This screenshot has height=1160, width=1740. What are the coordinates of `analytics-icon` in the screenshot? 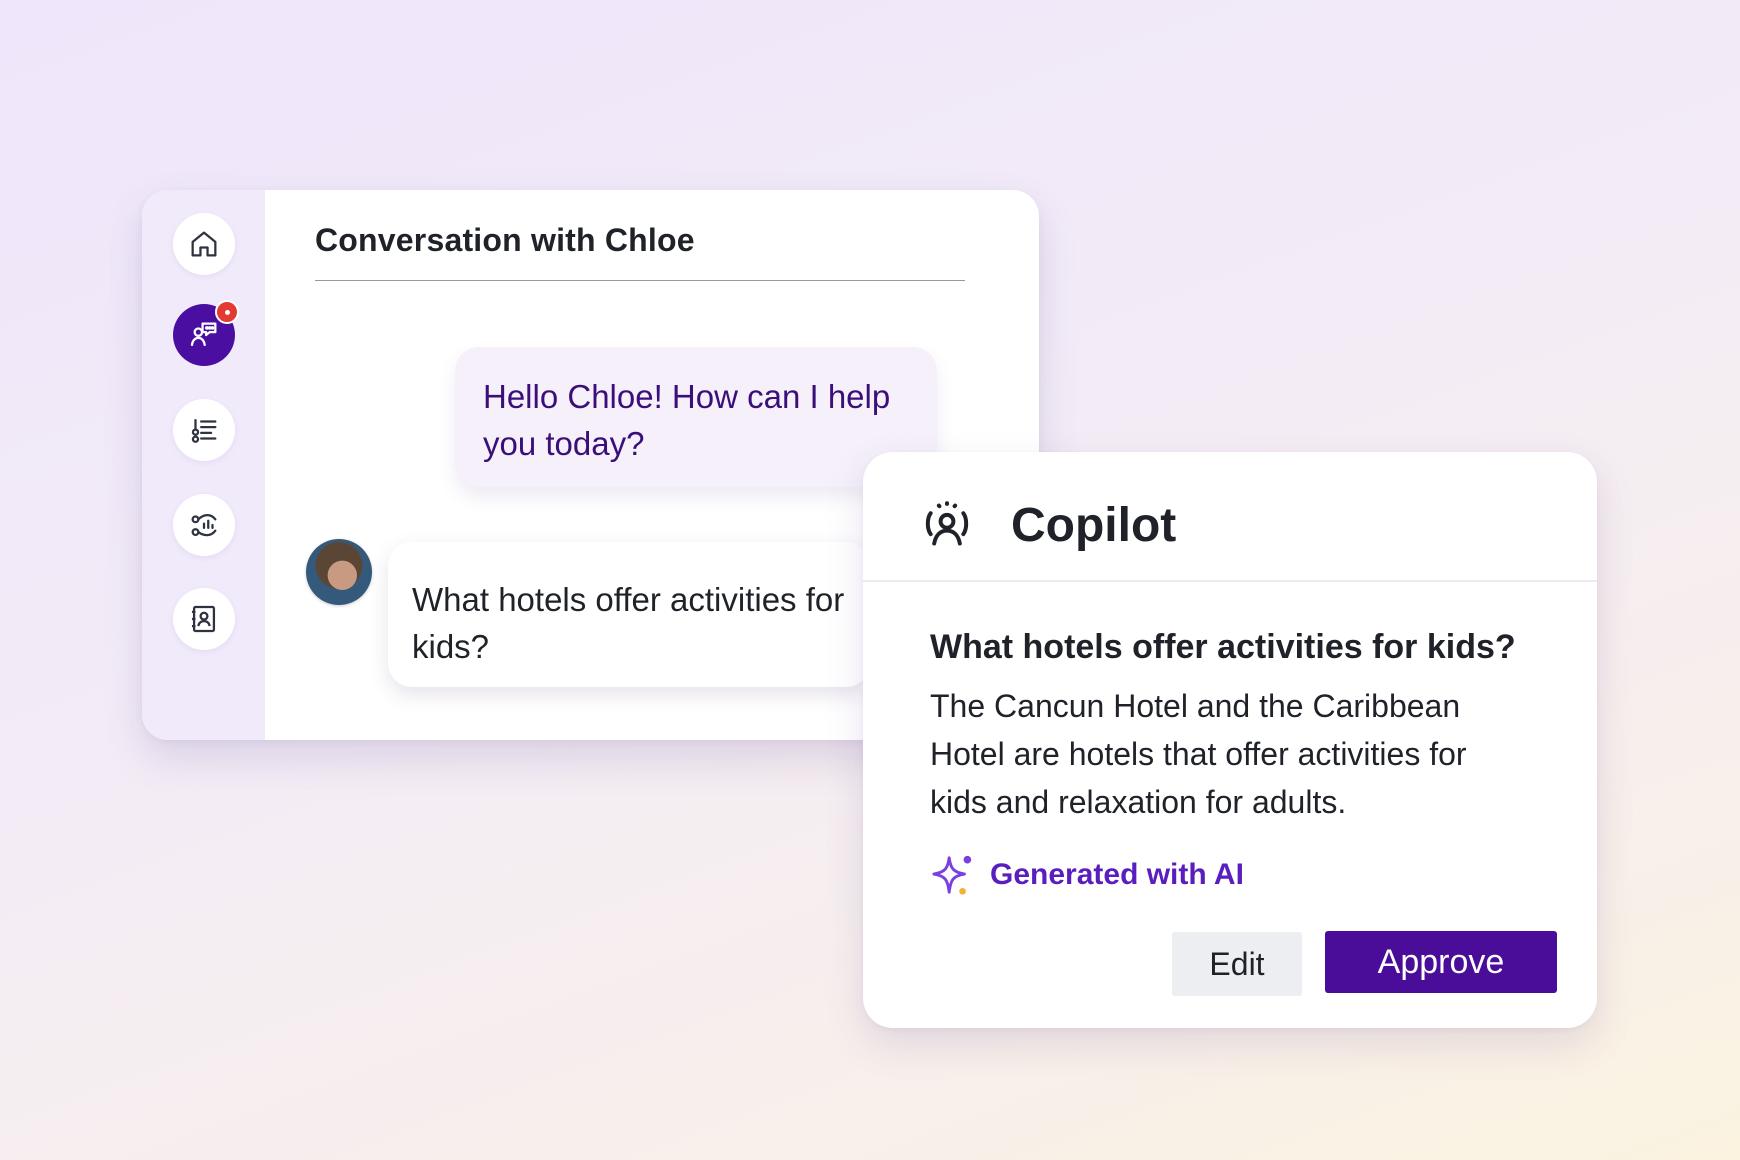 It's located at (204, 525).